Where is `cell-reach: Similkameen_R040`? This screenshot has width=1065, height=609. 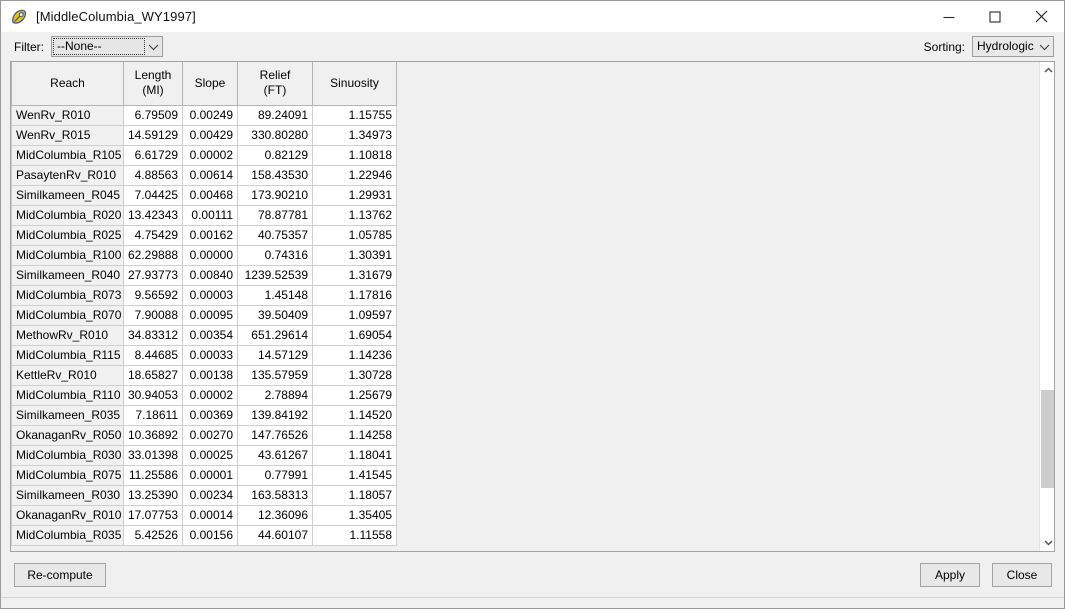 cell-reach: Similkameen_R040 is located at coordinates (67, 275).